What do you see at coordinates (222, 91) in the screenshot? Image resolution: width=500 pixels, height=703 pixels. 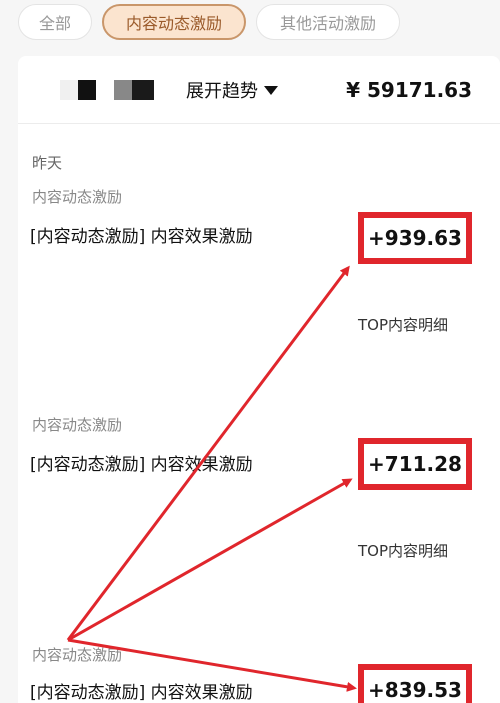 I see `expand-trend-label: 展开趋势` at bounding box center [222, 91].